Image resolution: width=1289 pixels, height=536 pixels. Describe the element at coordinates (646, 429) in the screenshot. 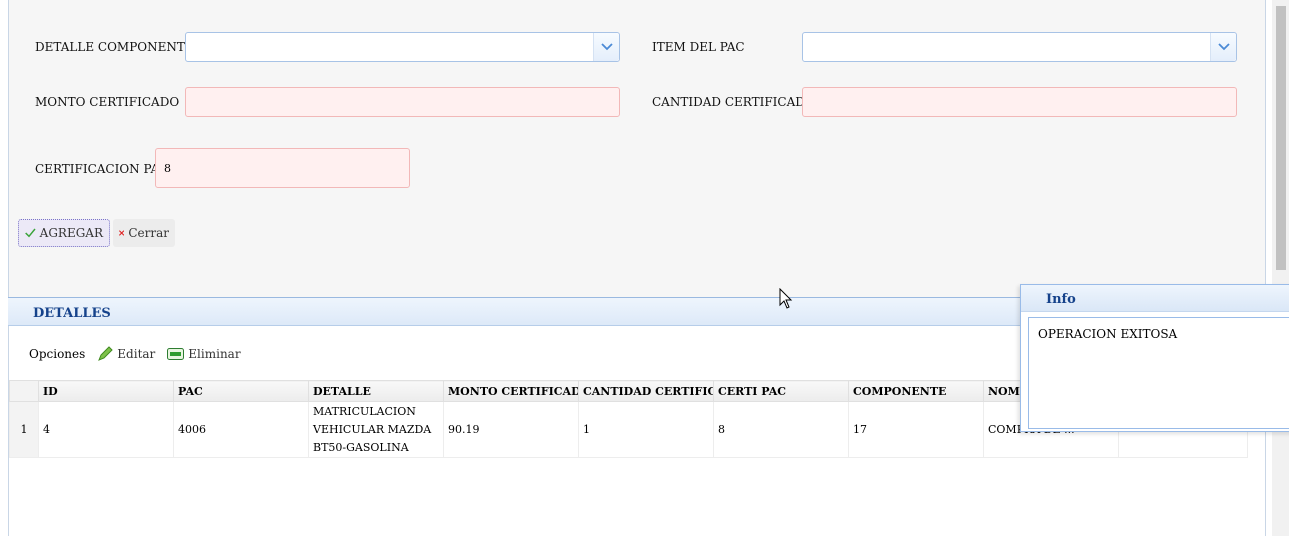

I see `cell-cantidad: 1` at that location.